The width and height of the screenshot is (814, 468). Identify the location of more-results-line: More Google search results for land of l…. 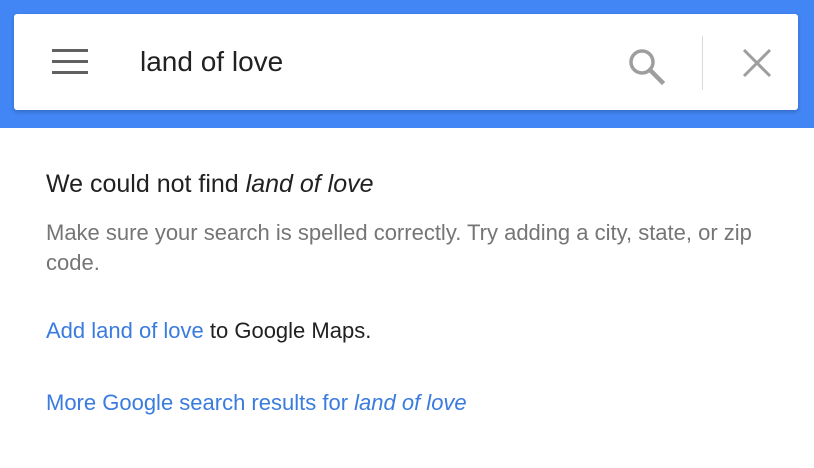
(406, 403).